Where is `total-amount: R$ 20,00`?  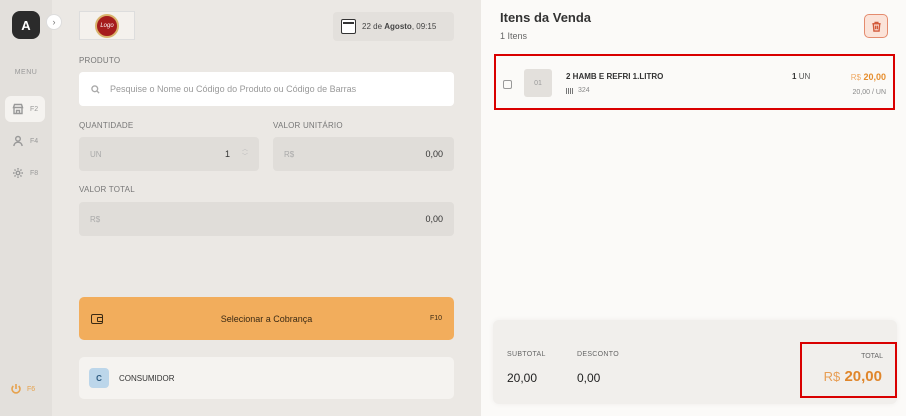 total-amount: R$ 20,00 is located at coordinates (853, 376).